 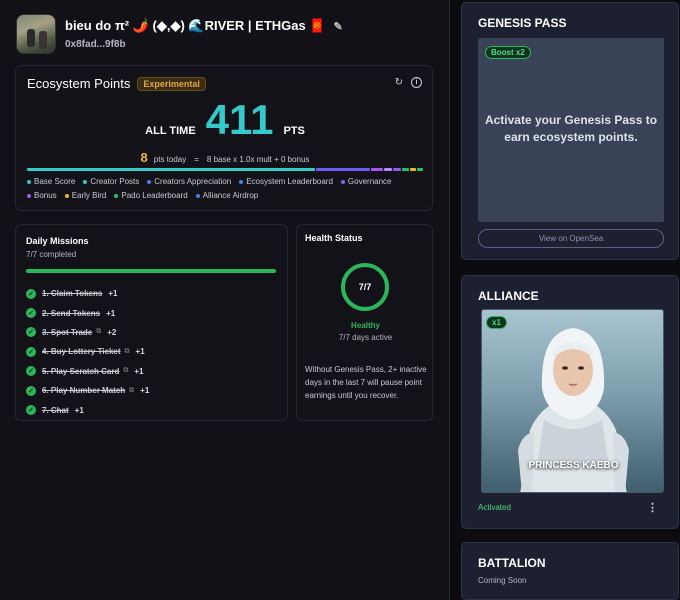 I want to click on profile-name: bieu do π² 🌶️ (◆,◆) 🌊RIVER | ETHGas 🧧, so click(x=195, y=25).